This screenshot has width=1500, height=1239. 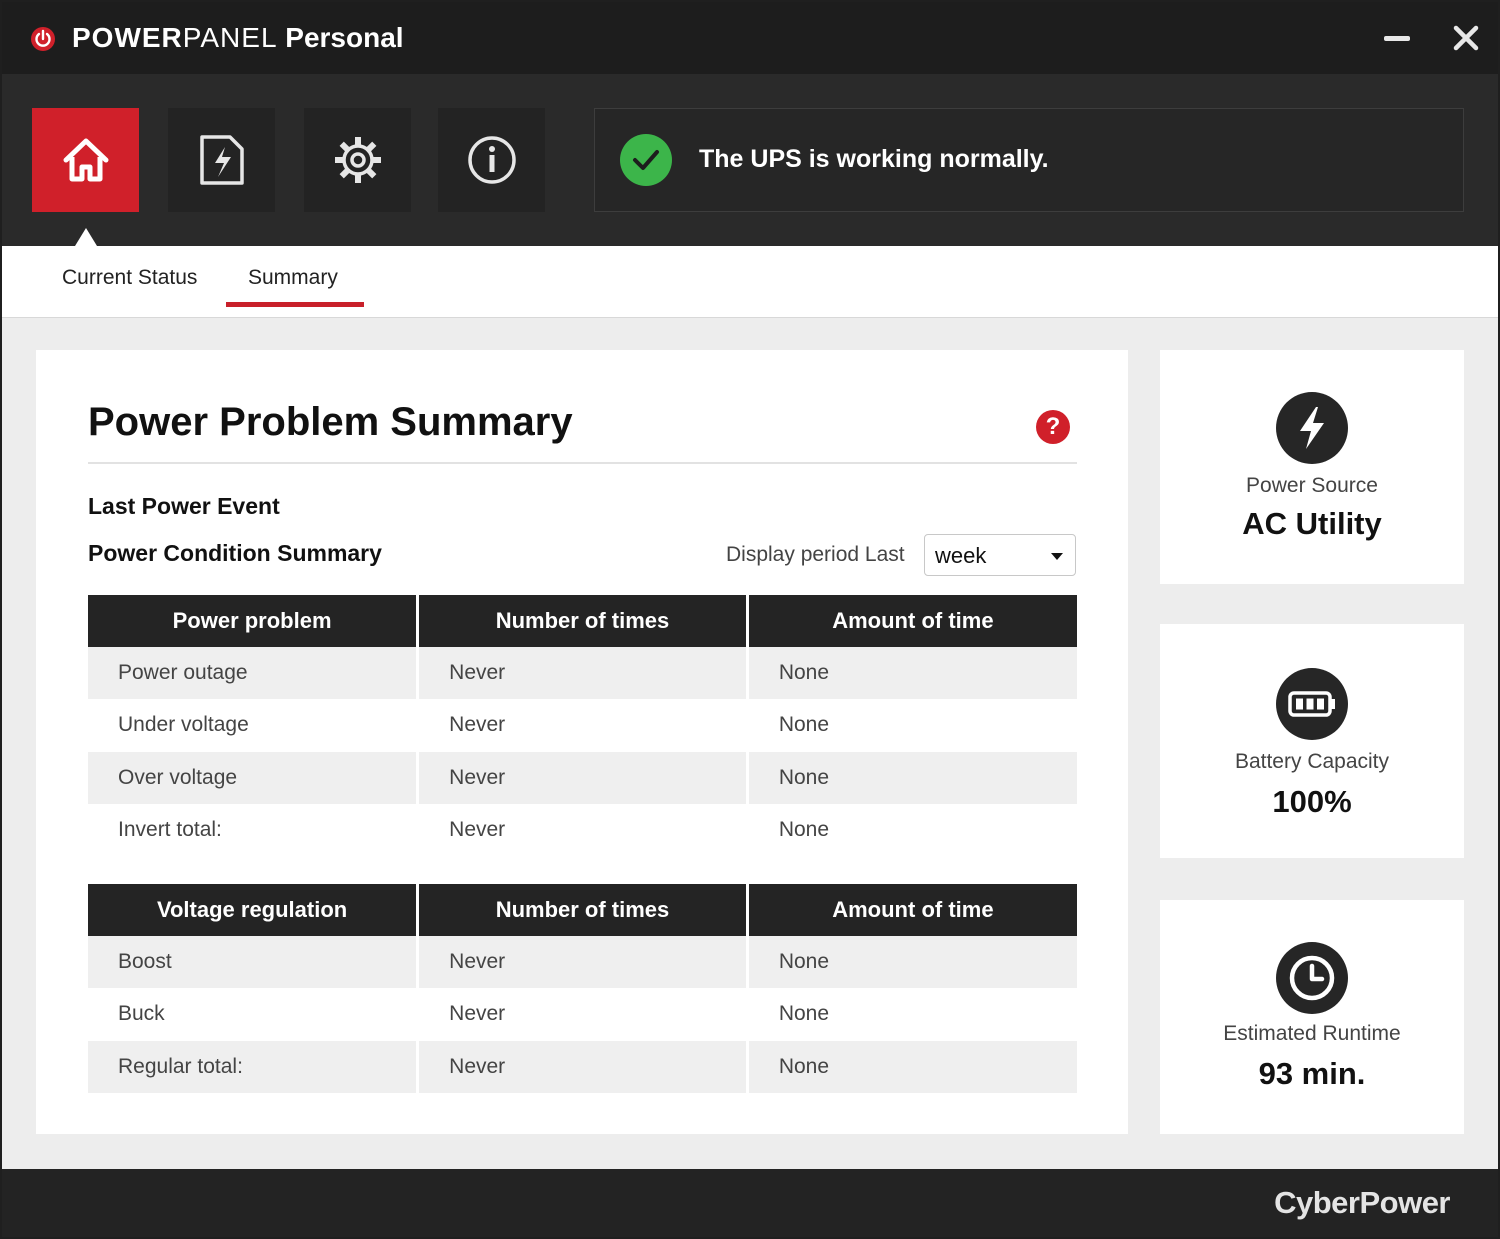 I want to click on table-cell: Power outage, so click(x=254, y=673).